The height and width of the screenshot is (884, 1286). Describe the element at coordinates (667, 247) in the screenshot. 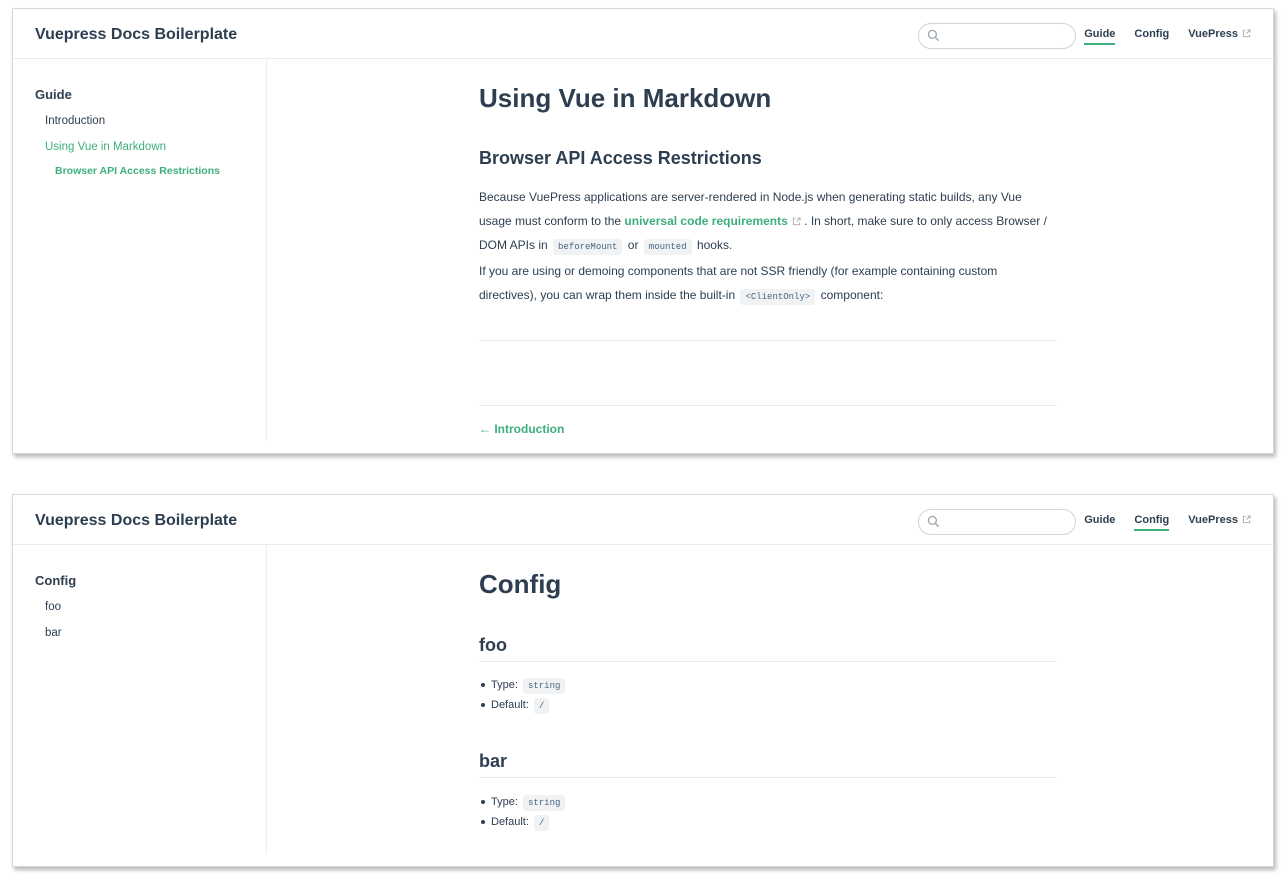

I see `code-mounted: mounted` at that location.